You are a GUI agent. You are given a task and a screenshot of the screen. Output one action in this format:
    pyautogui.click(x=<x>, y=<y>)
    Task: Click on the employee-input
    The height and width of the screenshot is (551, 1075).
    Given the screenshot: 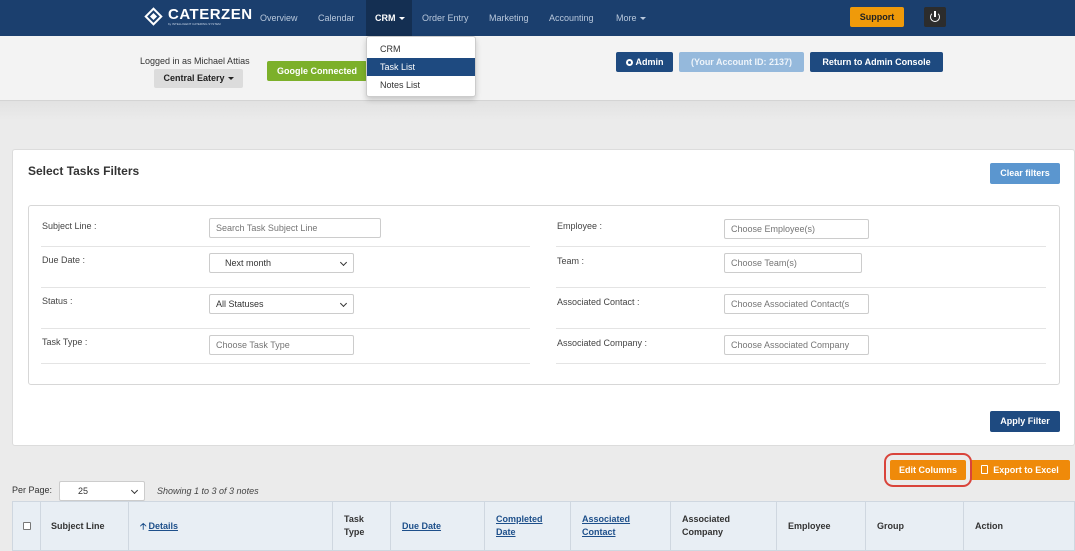 What is the action you would take?
    pyautogui.click(x=796, y=229)
    